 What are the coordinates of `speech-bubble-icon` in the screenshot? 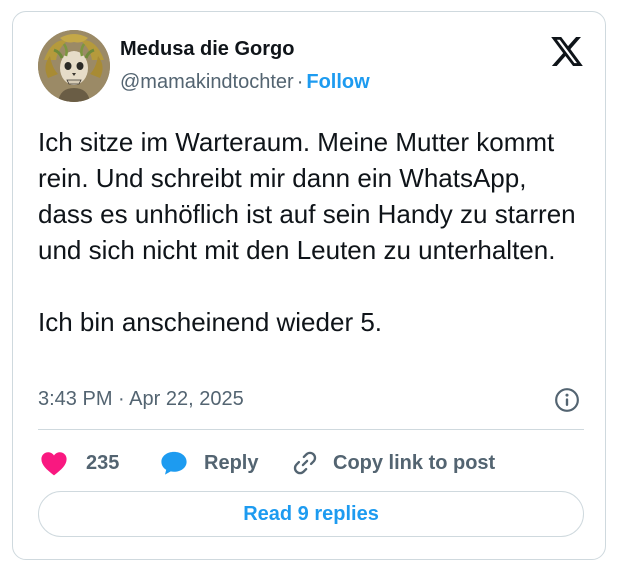 It's located at (174, 463).